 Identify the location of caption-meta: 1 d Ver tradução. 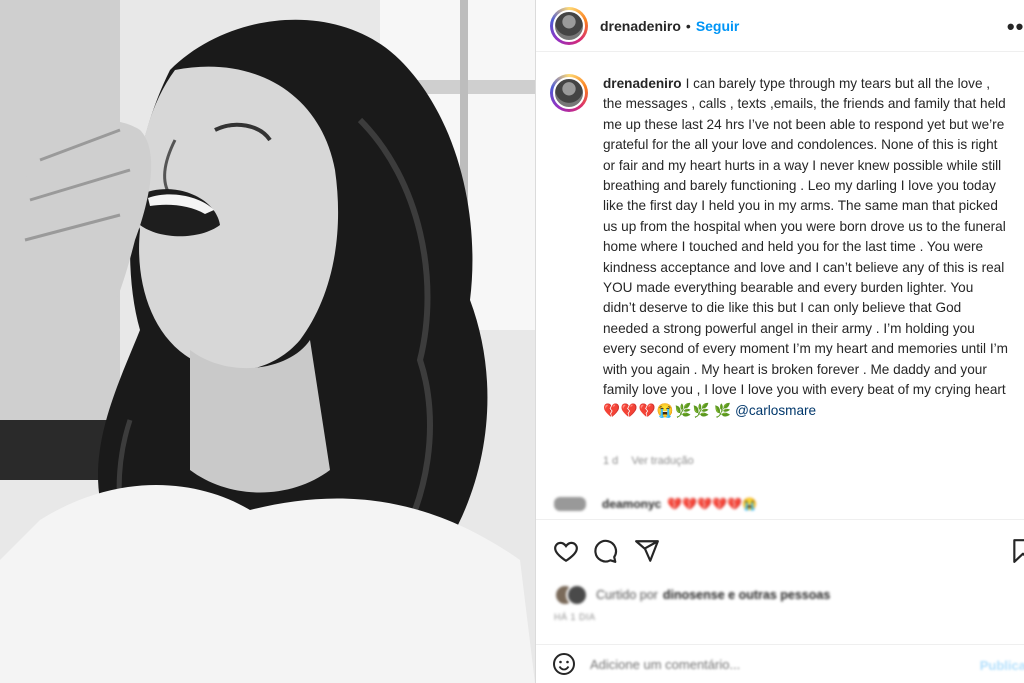
(653, 461).